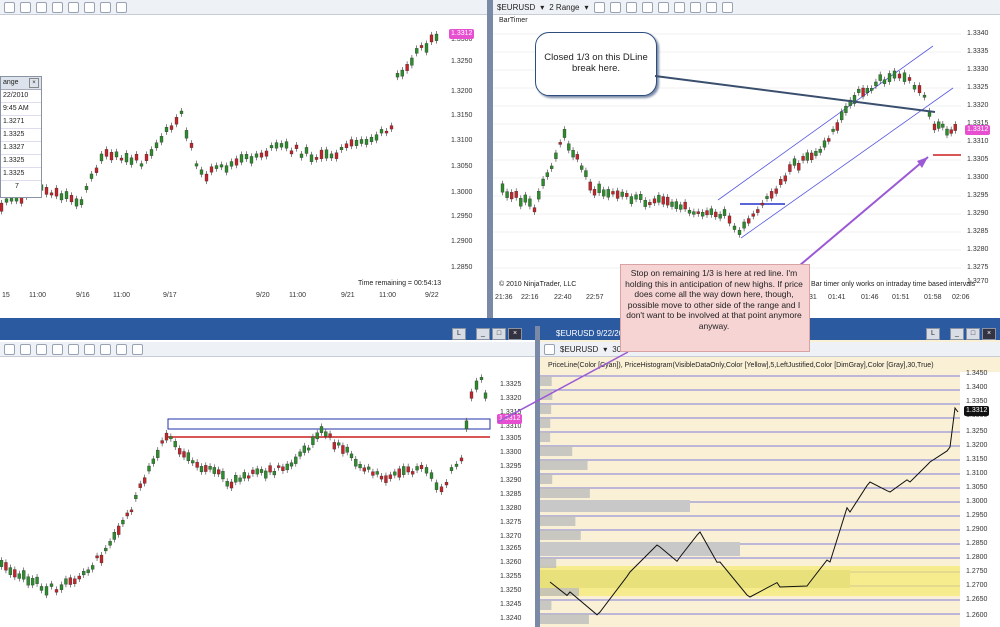  I want to click on period-selector: 2 Range, so click(564, 7).